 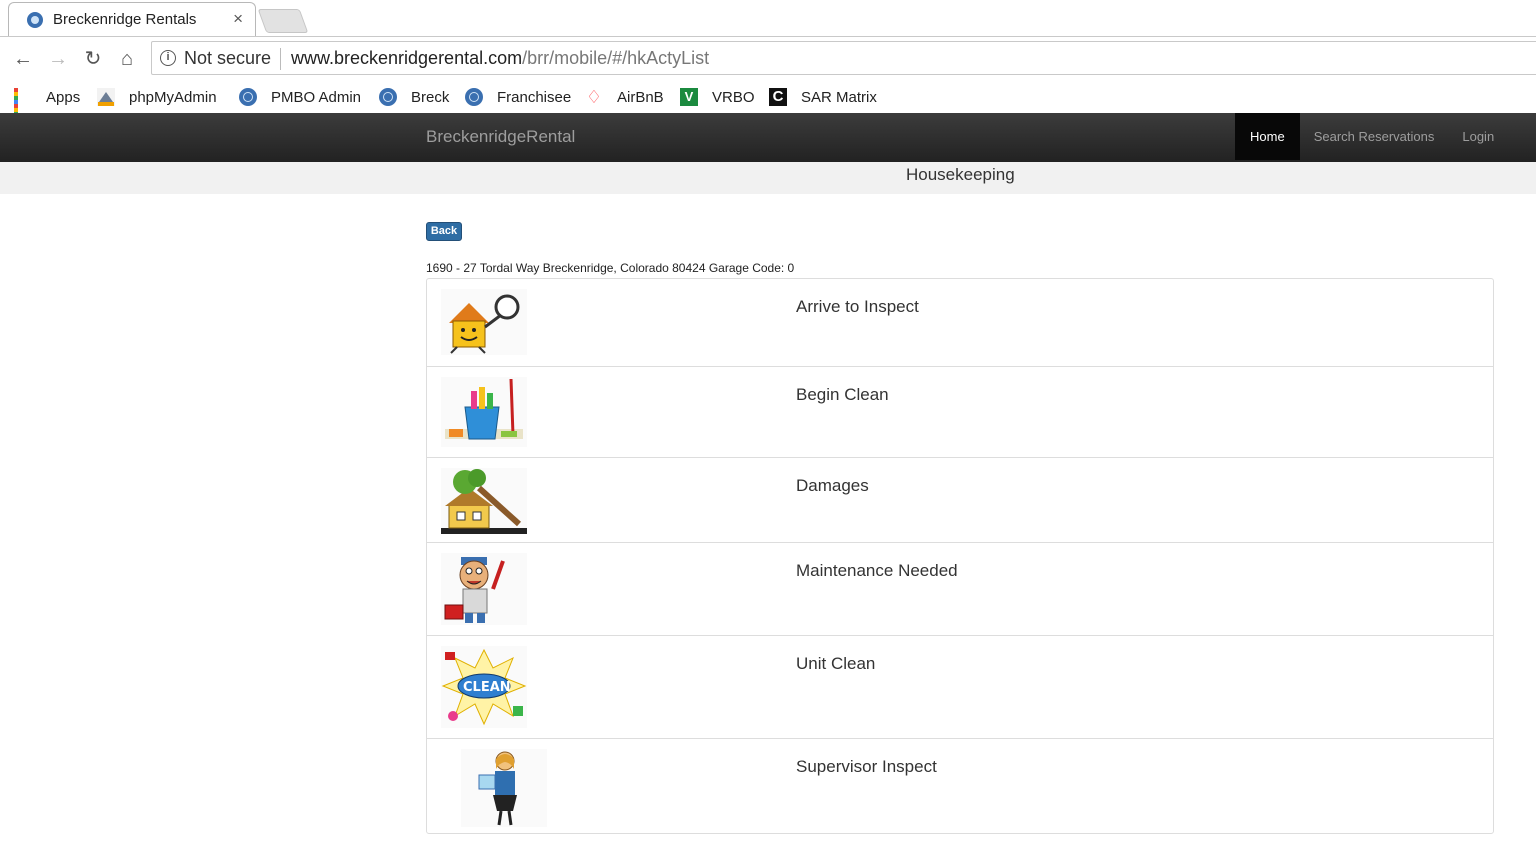 I want to click on activity-label: Supervisor Inspect, so click(x=866, y=767).